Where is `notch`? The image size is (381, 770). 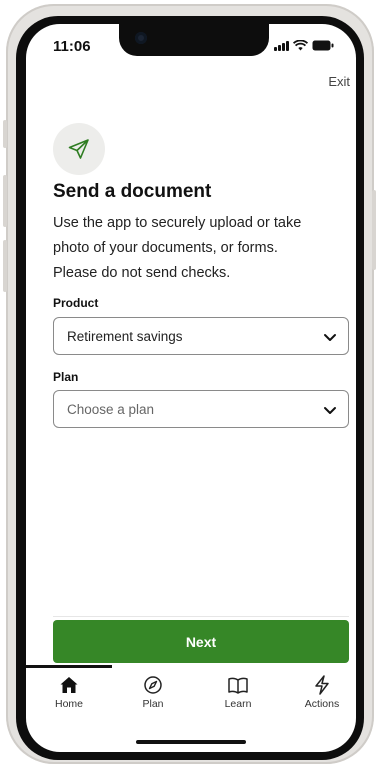
notch is located at coordinates (194, 40).